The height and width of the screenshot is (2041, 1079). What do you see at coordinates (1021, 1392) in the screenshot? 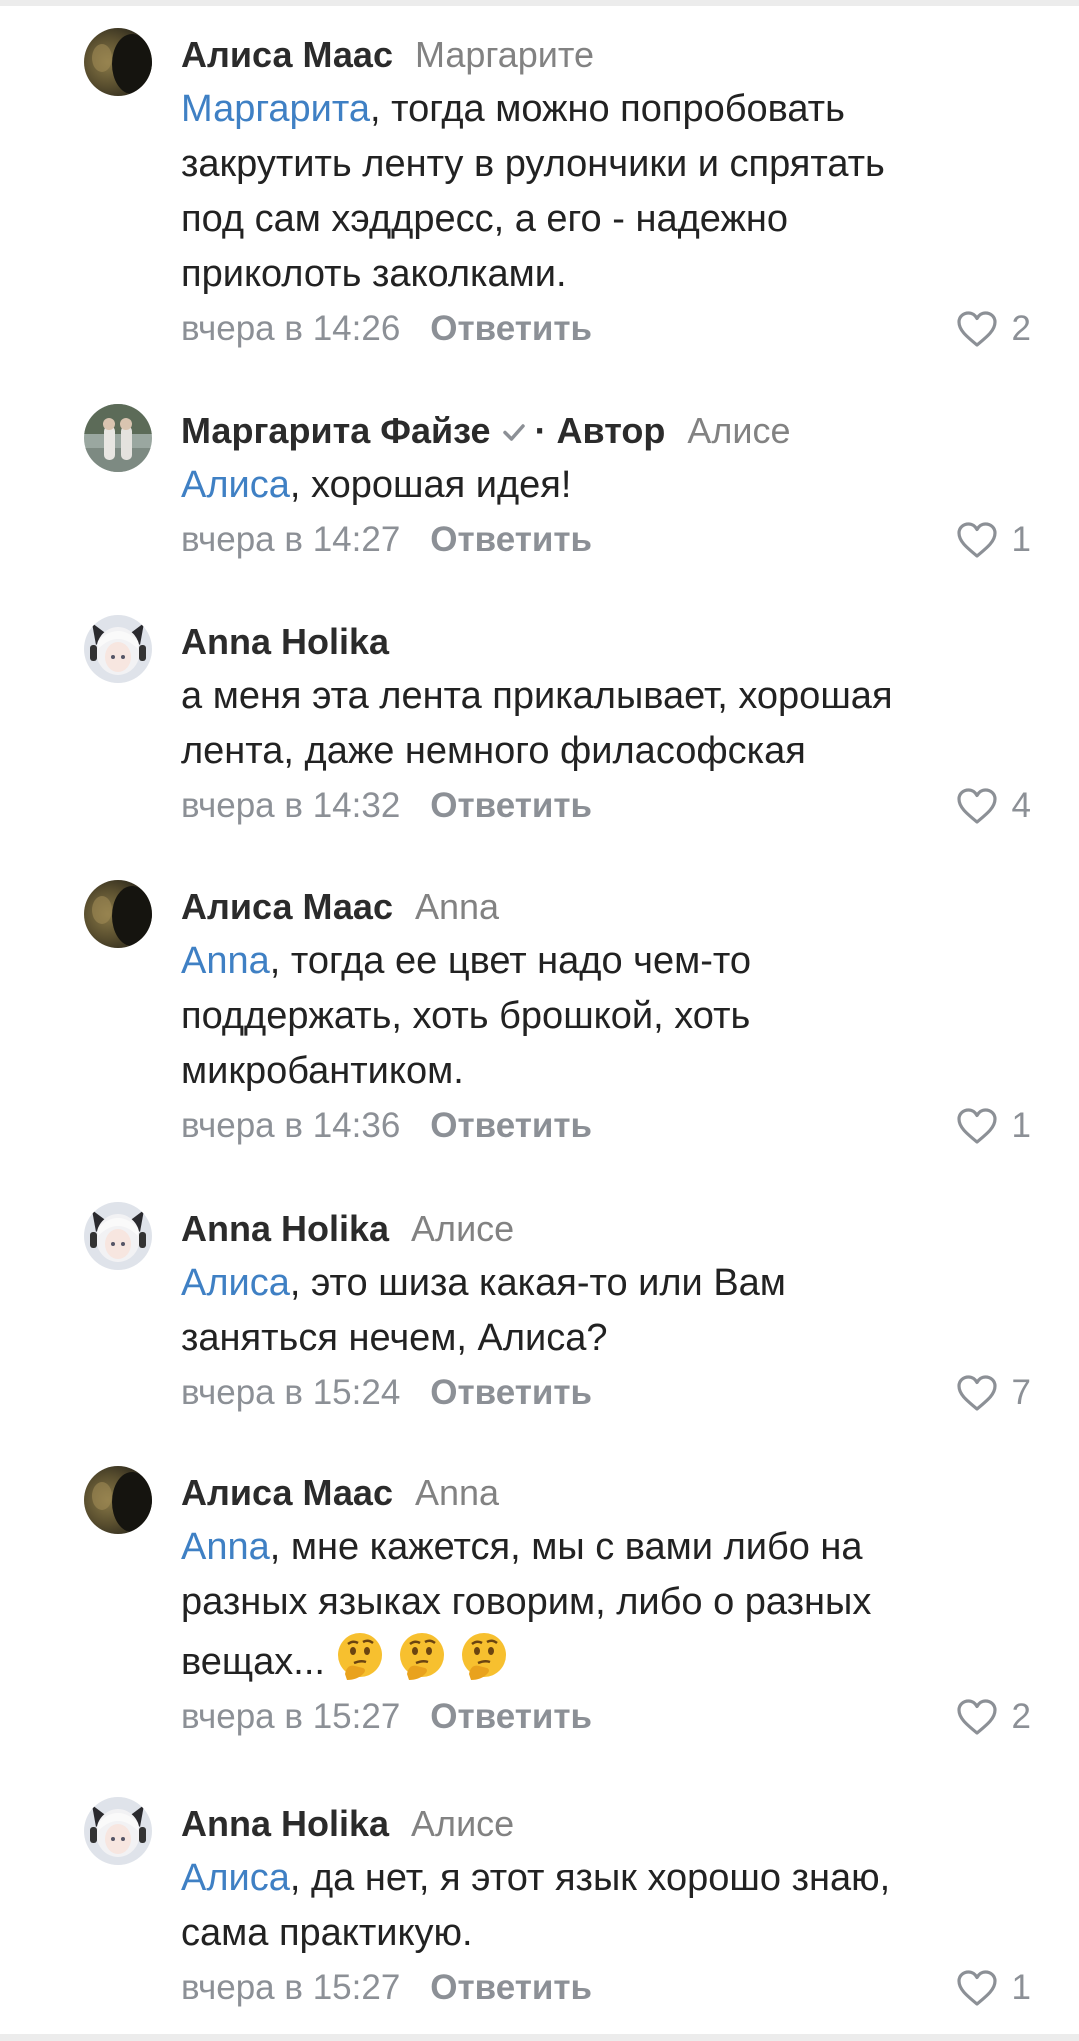
I see `like-count: 7` at bounding box center [1021, 1392].